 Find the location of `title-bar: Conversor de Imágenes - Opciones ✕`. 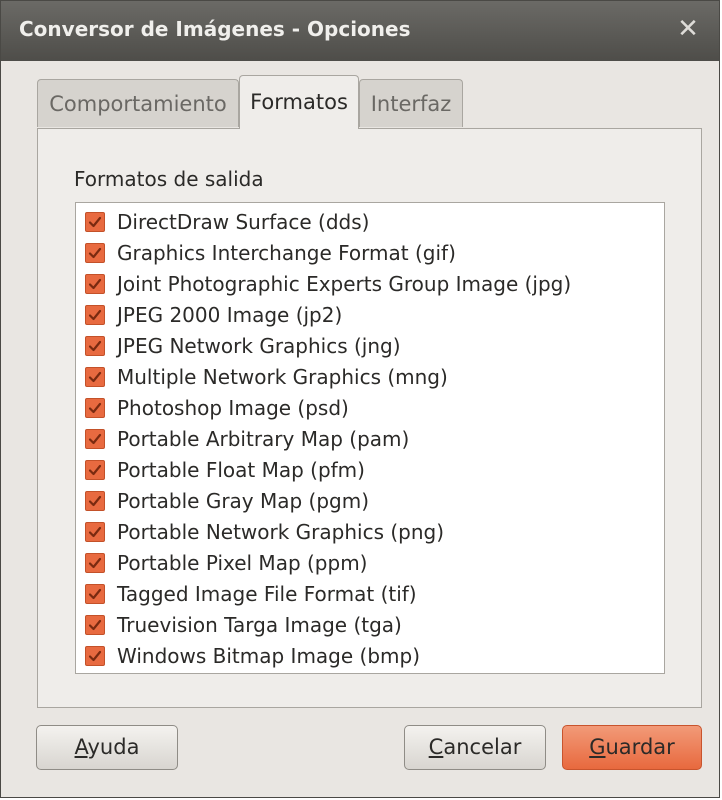

title-bar: Conversor de Imágenes - Opciones ✕ is located at coordinates (360, 31).